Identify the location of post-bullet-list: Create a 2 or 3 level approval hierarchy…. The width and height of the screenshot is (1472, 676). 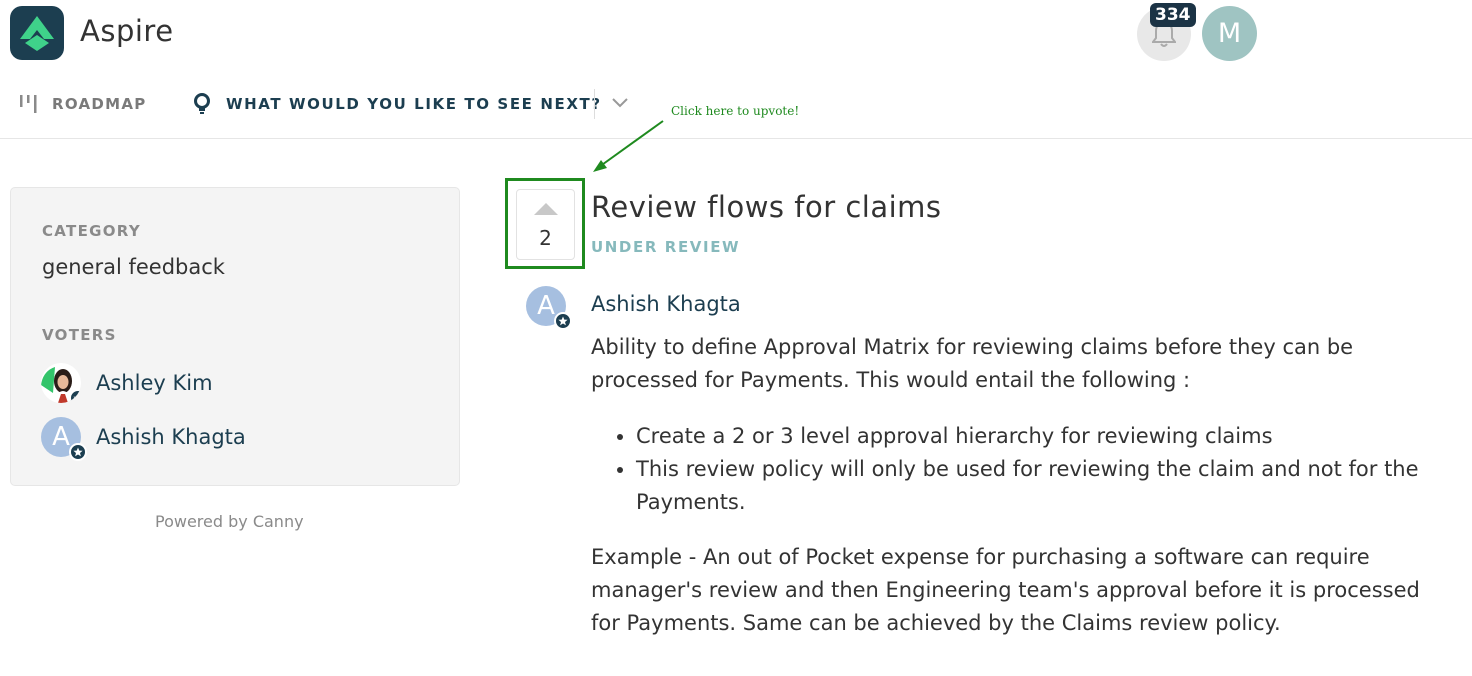
(1018, 469).